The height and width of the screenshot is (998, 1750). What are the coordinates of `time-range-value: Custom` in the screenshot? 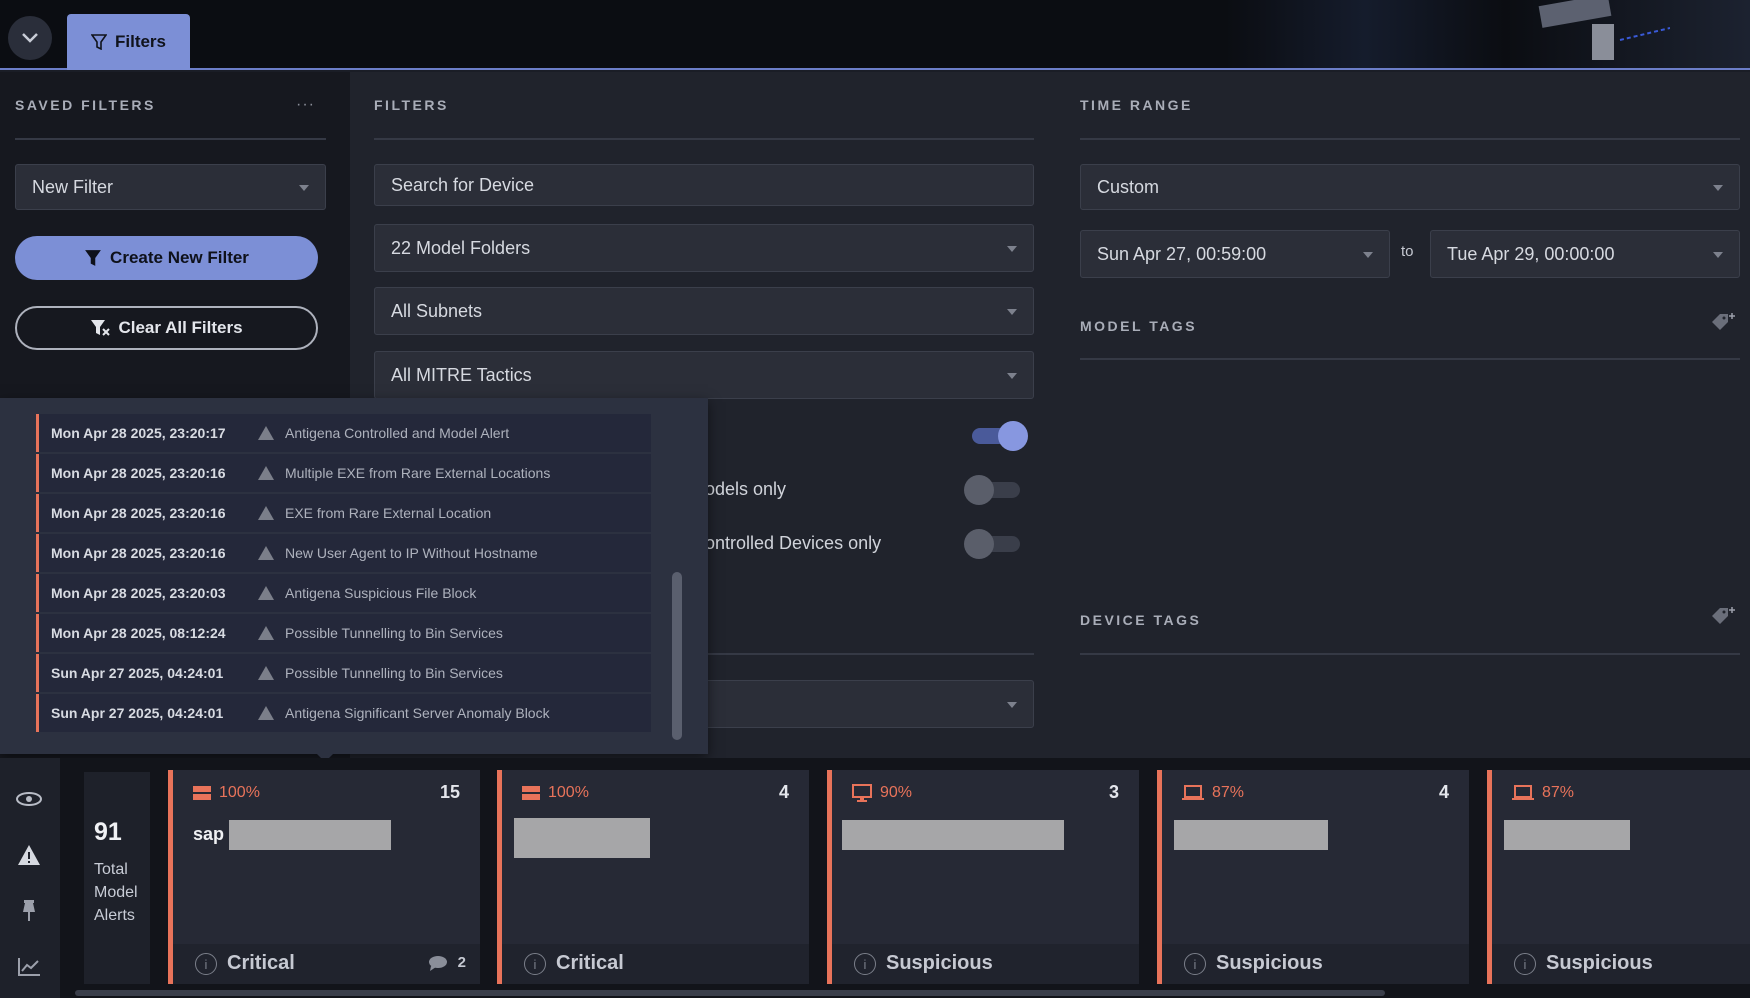 It's located at (1128, 186).